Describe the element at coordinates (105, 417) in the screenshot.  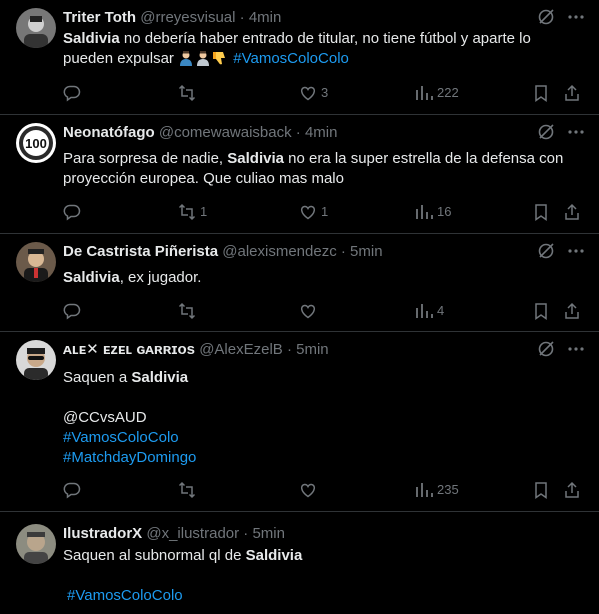
I see `mention-text: @CCvsAUD` at that location.